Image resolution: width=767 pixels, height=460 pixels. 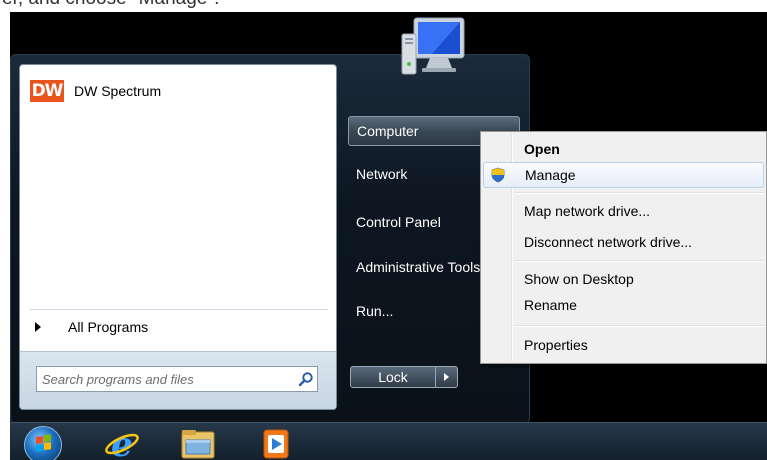 What do you see at coordinates (623, 149) in the screenshot?
I see `menu-item-open: Open` at bounding box center [623, 149].